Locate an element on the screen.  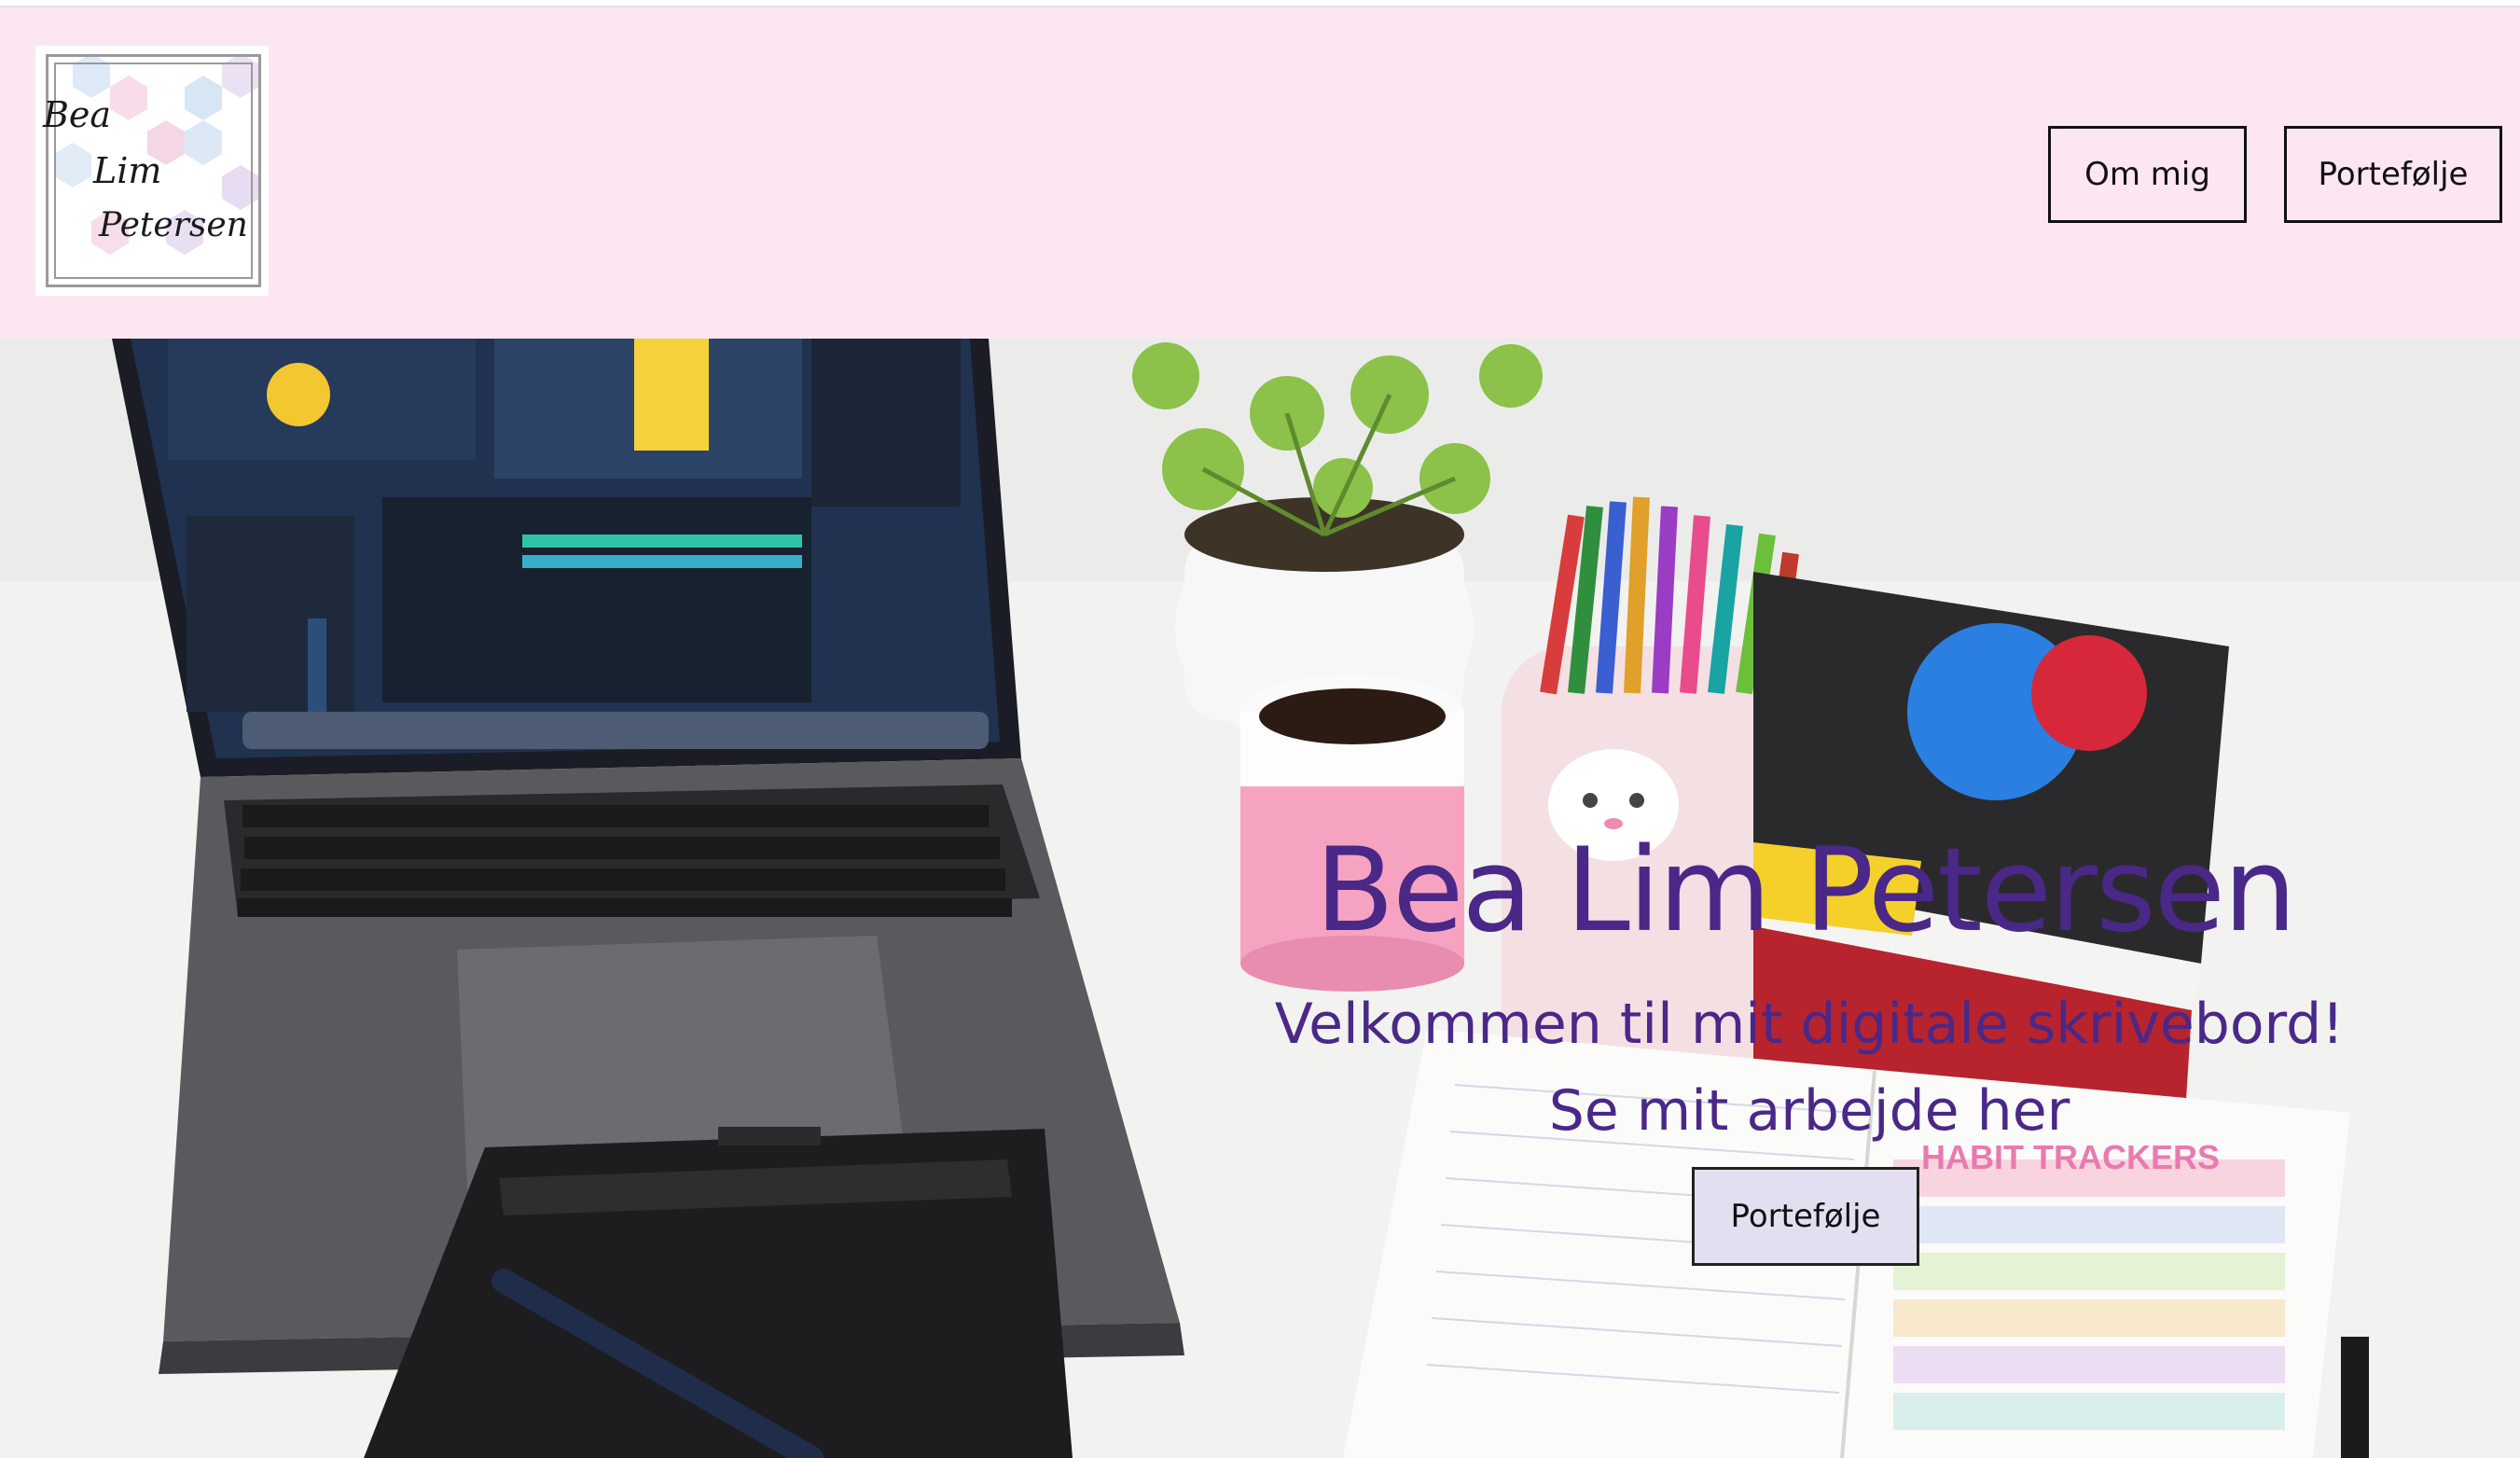
top-rule is located at coordinates (1260, 3).